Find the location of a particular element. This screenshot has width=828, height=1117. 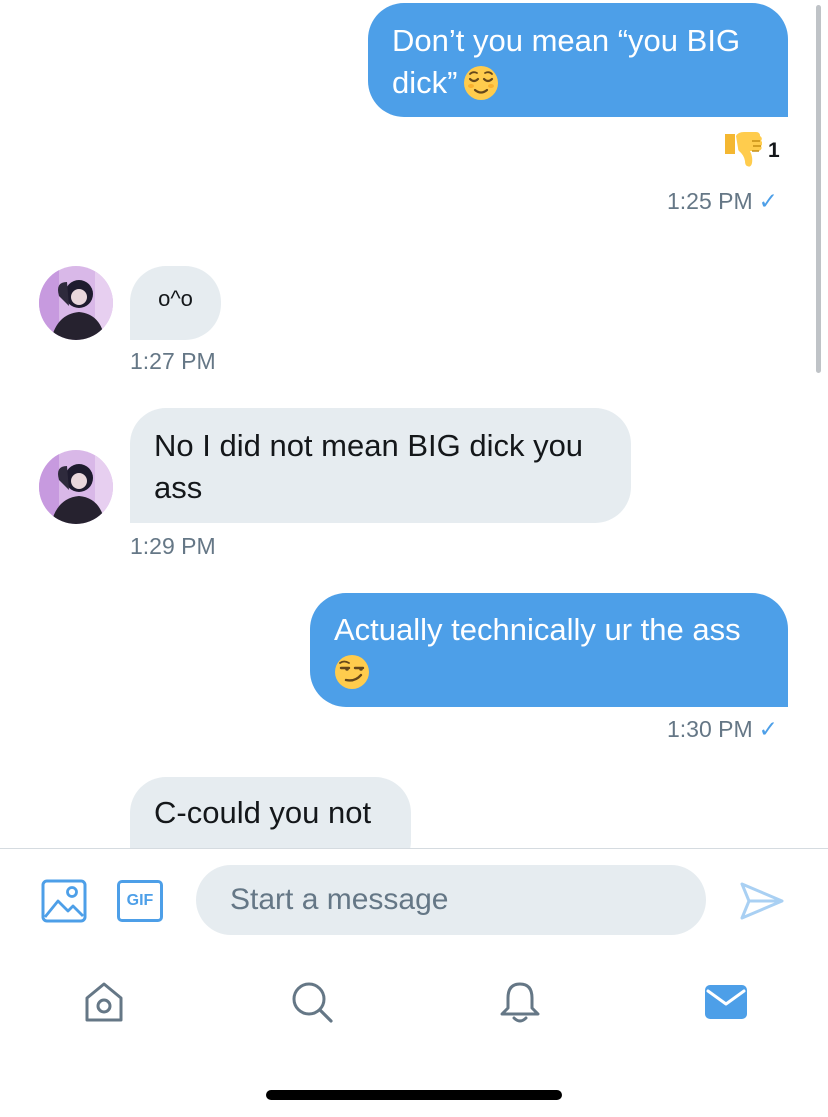

home-indicator is located at coordinates (414, 1095).